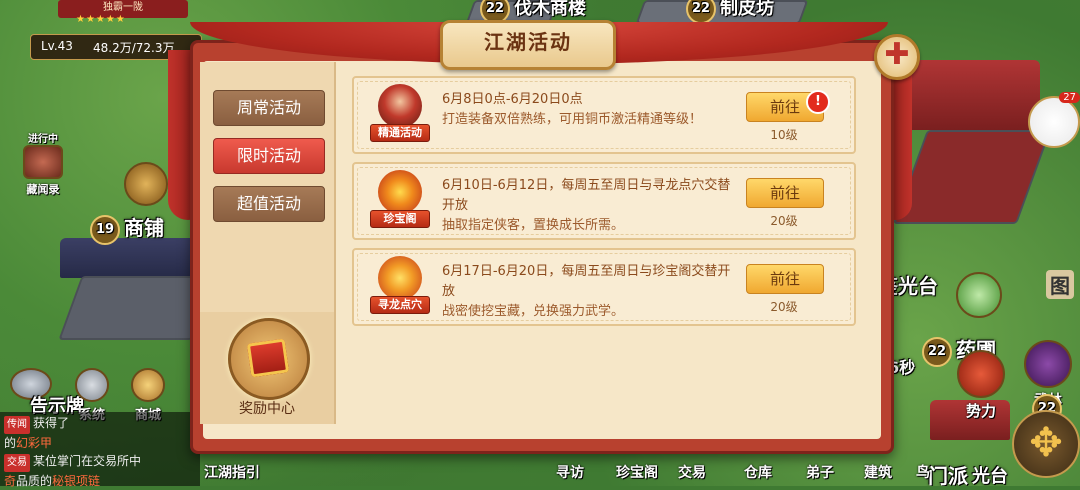 Image resolution: width=1080 pixels, height=490 pixels. What do you see at coordinates (57, 46) in the screenshot?
I see `player-level: Lv.43` at bounding box center [57, 46].